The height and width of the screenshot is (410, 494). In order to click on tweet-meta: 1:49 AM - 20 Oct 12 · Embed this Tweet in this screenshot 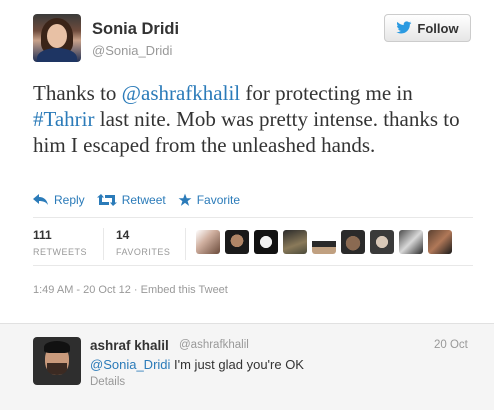, I will do `click(130, 290)`.